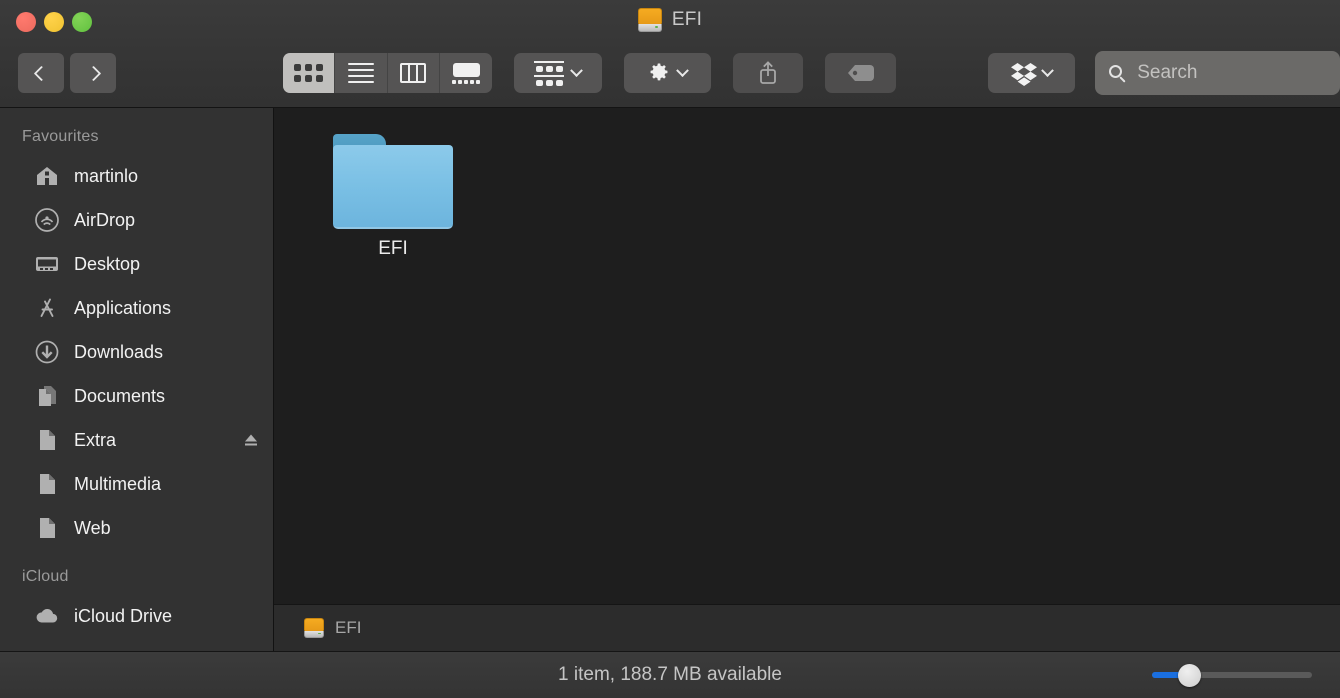 The image size is (1340, 698). I want to click on group-button, so click(558, 73).